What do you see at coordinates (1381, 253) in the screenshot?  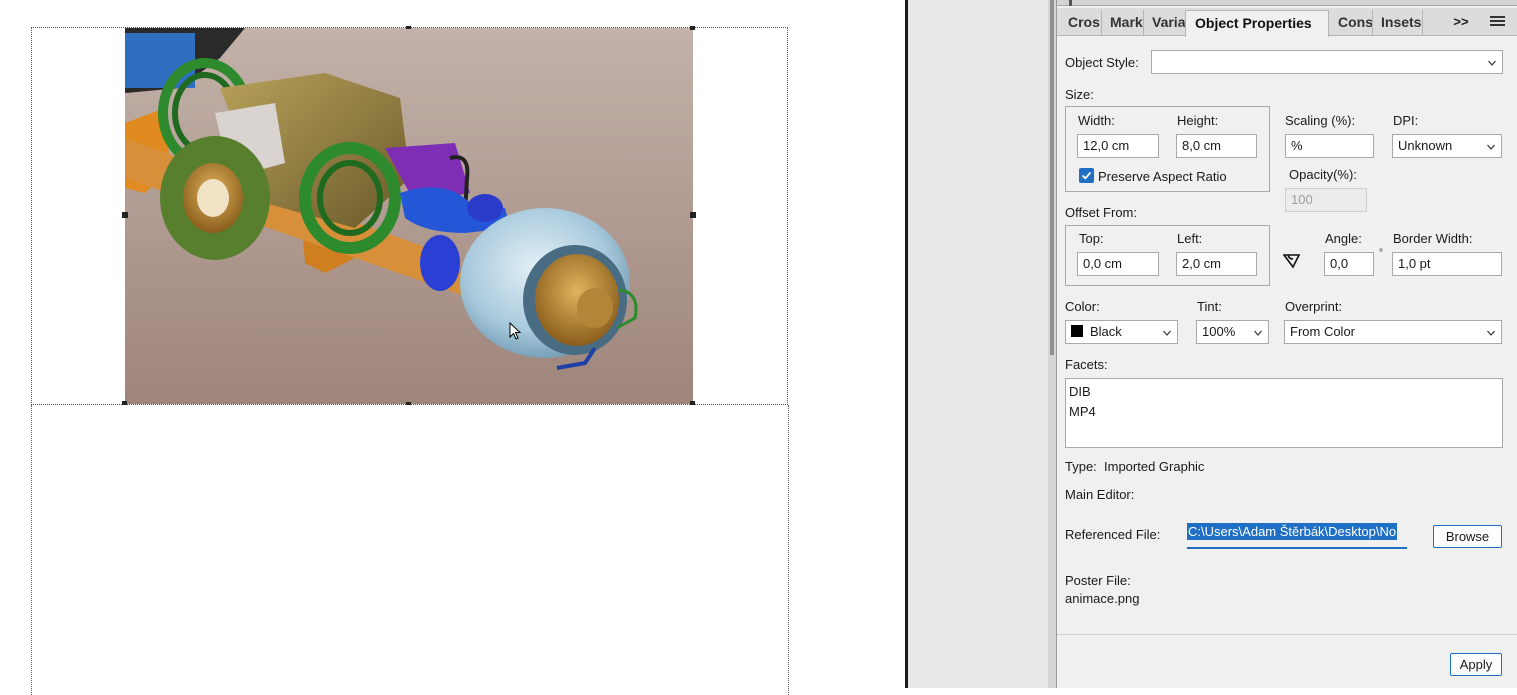 I see `angle-unit: °` at bounding box center [1381, 253].